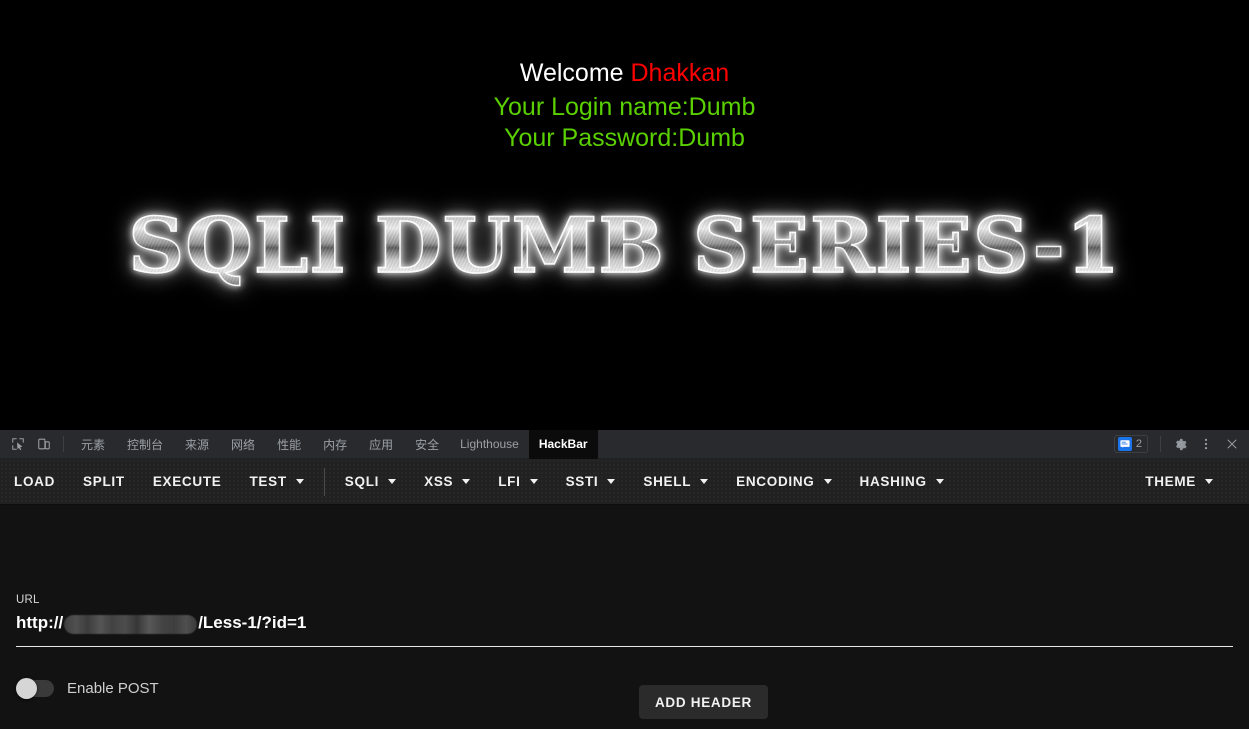  What do you see at coordinates (509, 481) in the screenshot?
I see `hackbar-menu-lfi-label: LFI` at bounding box center [509, 481].